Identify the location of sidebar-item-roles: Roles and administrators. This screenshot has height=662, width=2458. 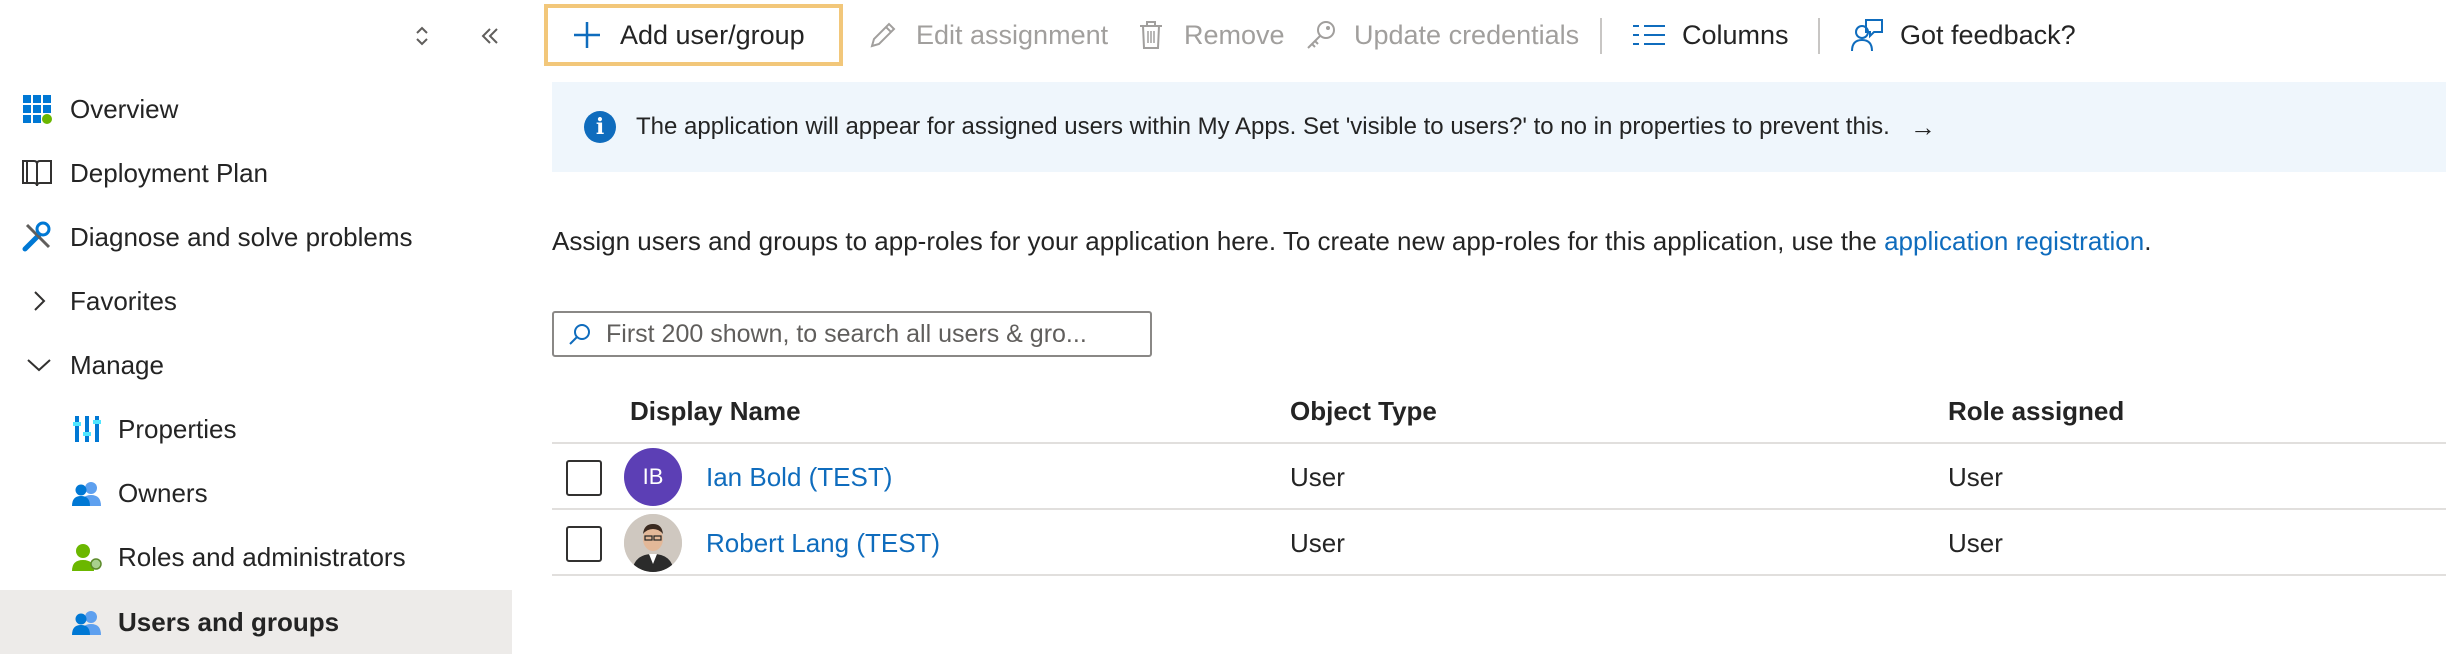
(256, 557).